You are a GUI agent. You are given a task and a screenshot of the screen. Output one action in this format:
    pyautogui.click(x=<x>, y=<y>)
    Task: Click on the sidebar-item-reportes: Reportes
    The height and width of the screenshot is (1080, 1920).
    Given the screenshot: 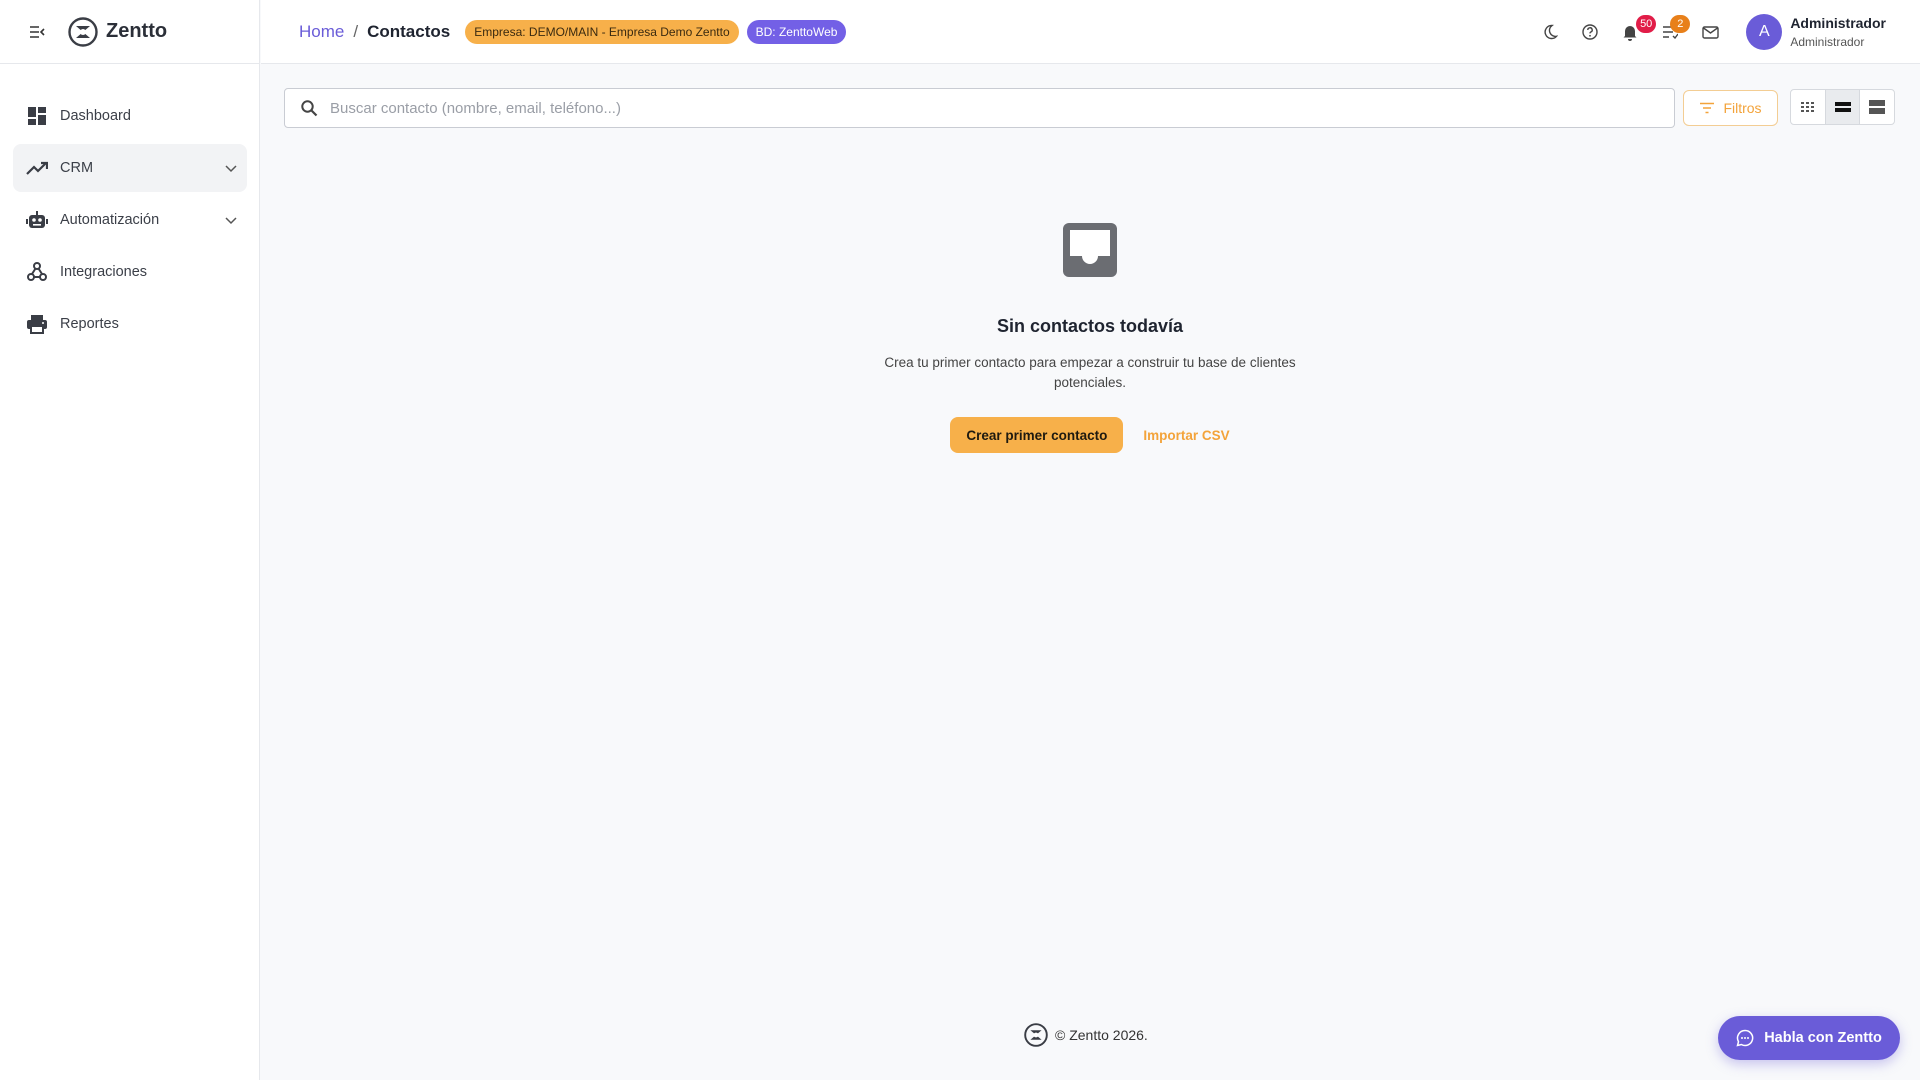 What is the action you would take?
    pyautogui.click(x=130, y=324)
    